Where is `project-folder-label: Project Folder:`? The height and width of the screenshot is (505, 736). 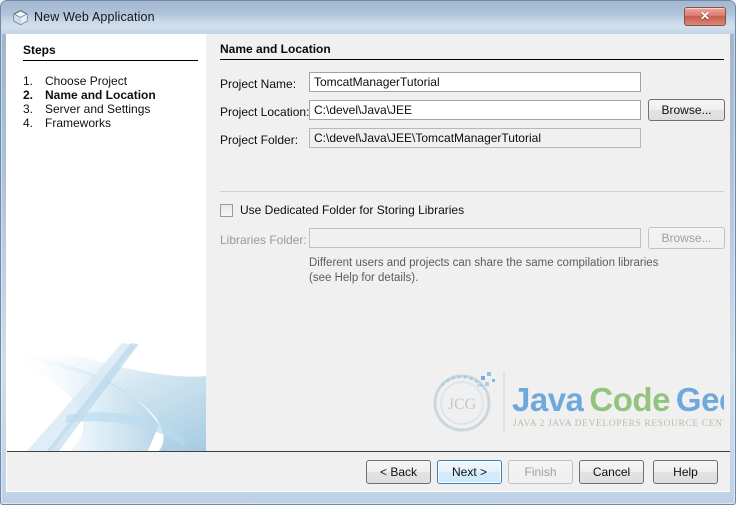
project-folder-label: Project Folder: is located at coordinates (259, 140).